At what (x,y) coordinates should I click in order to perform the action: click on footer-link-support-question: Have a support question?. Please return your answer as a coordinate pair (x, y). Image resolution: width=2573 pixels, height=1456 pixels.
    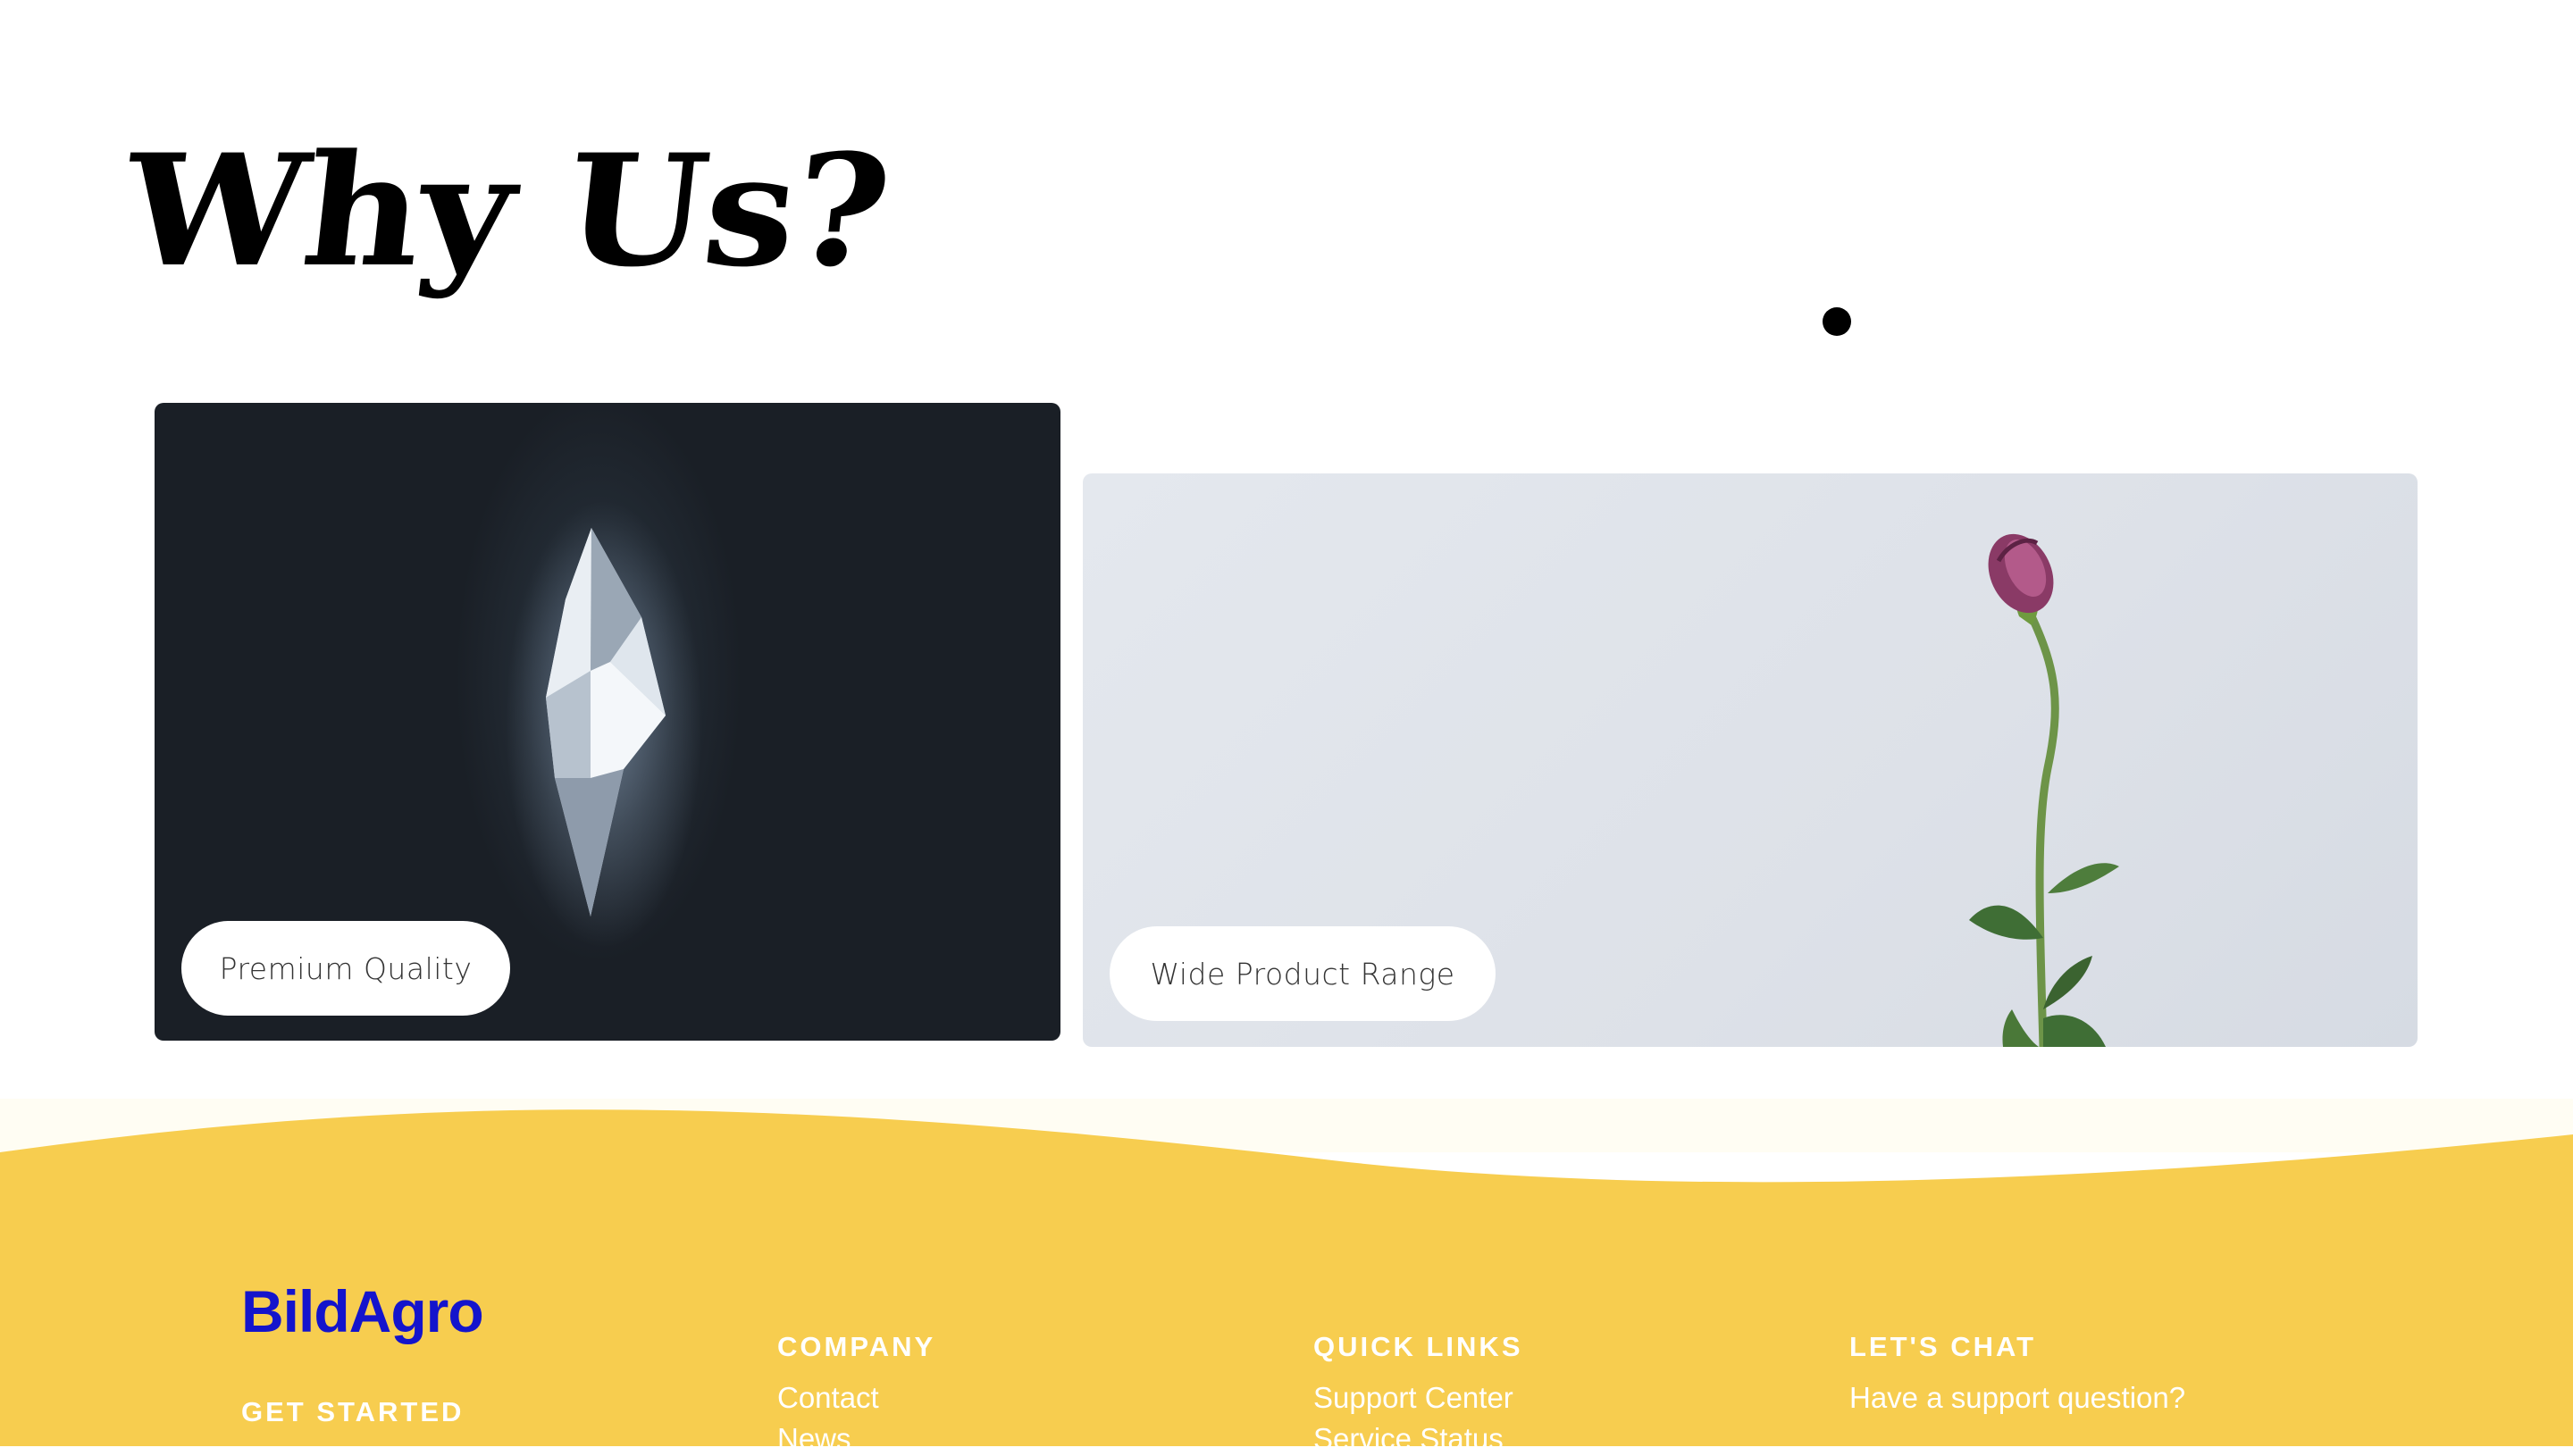
    Looking at the image, I should click on (2017, 1398).